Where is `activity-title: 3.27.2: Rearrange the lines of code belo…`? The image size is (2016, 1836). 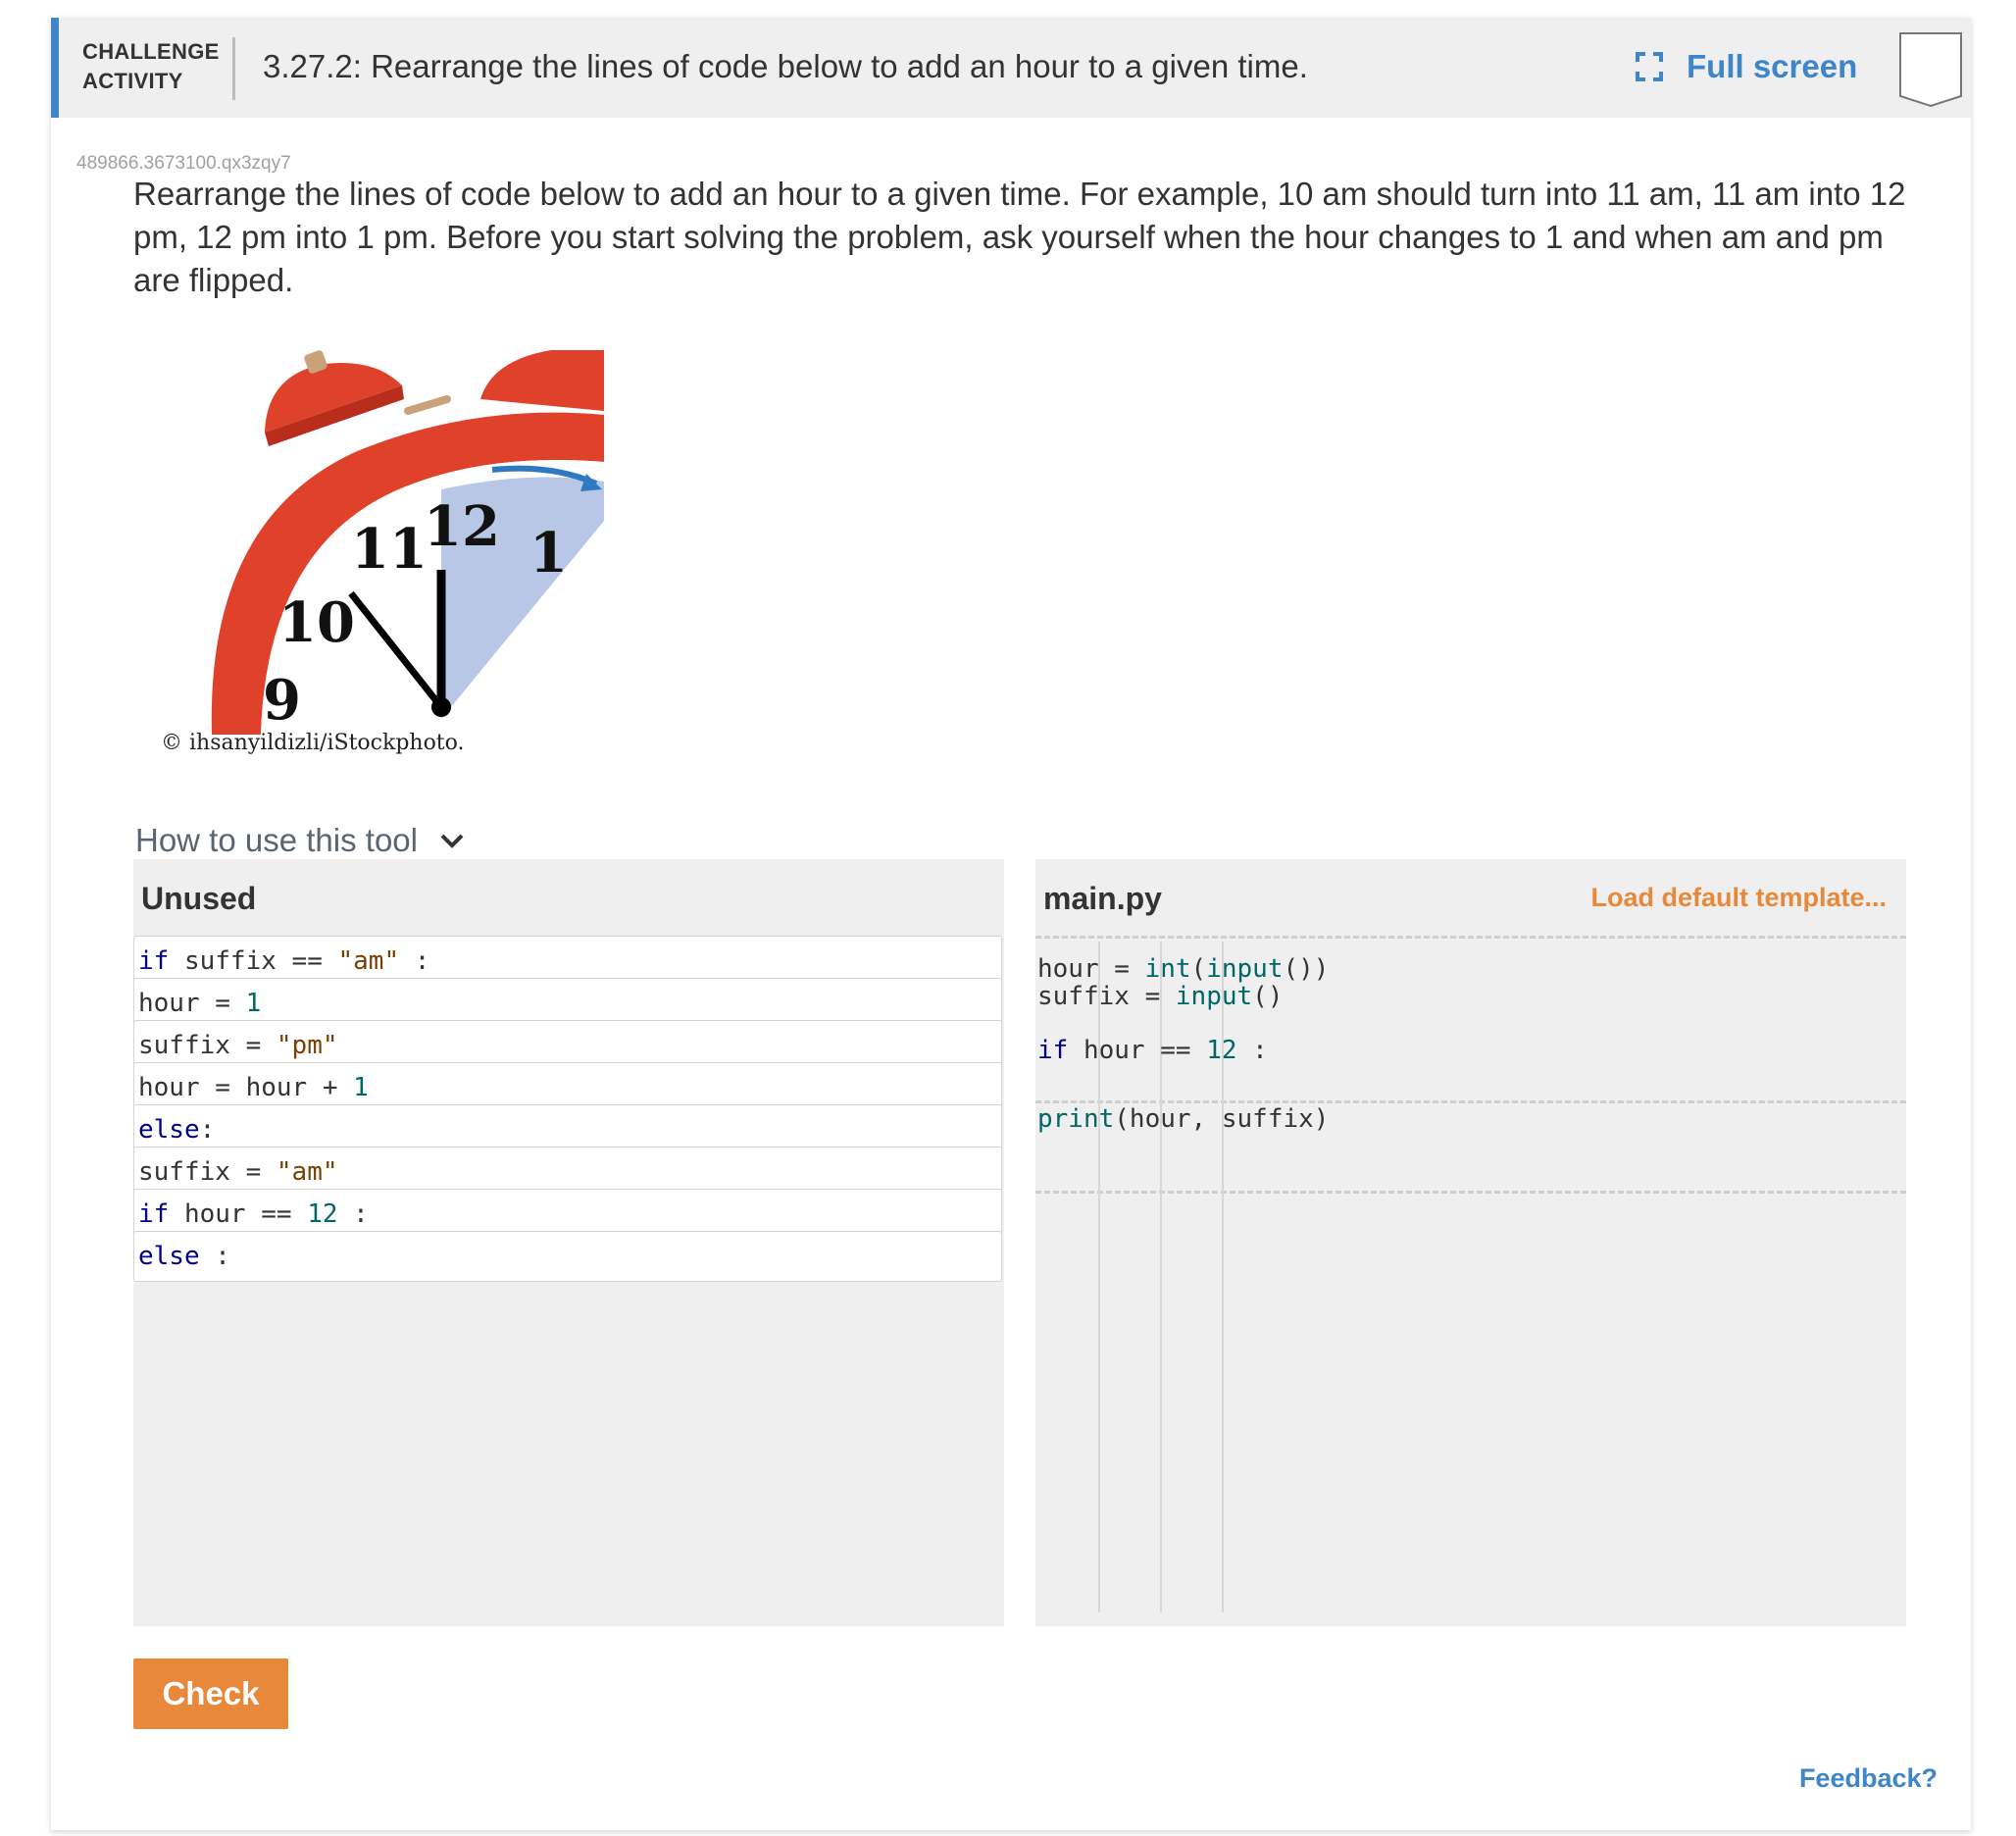 activity-title: 3.27.2: Rearrange the lines of code belo… is located at coordinates (785, 66).